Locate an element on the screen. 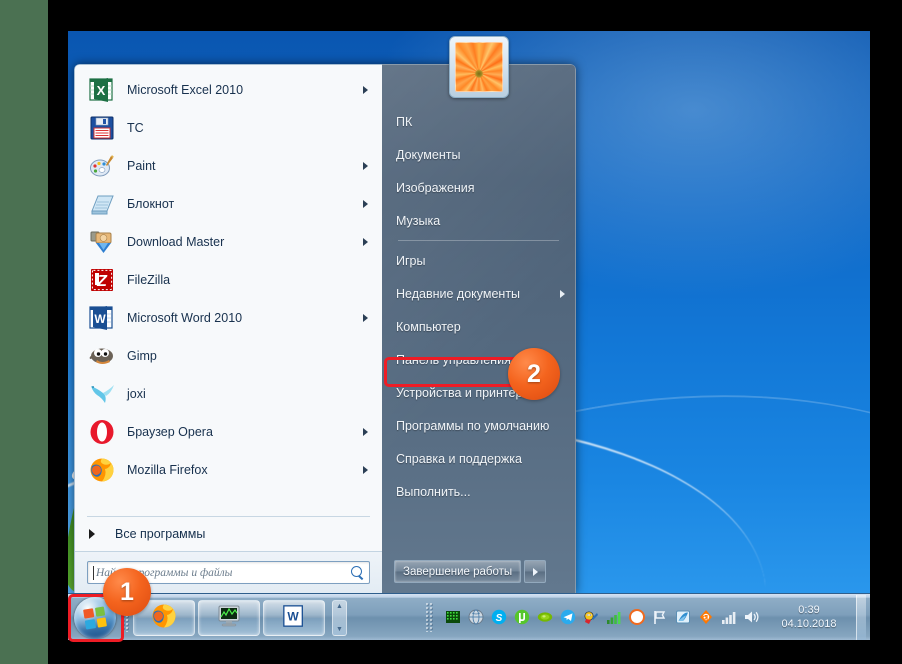  taskbar-clock: 0:39 04.10.2018 is located at coordinates (809, 617).